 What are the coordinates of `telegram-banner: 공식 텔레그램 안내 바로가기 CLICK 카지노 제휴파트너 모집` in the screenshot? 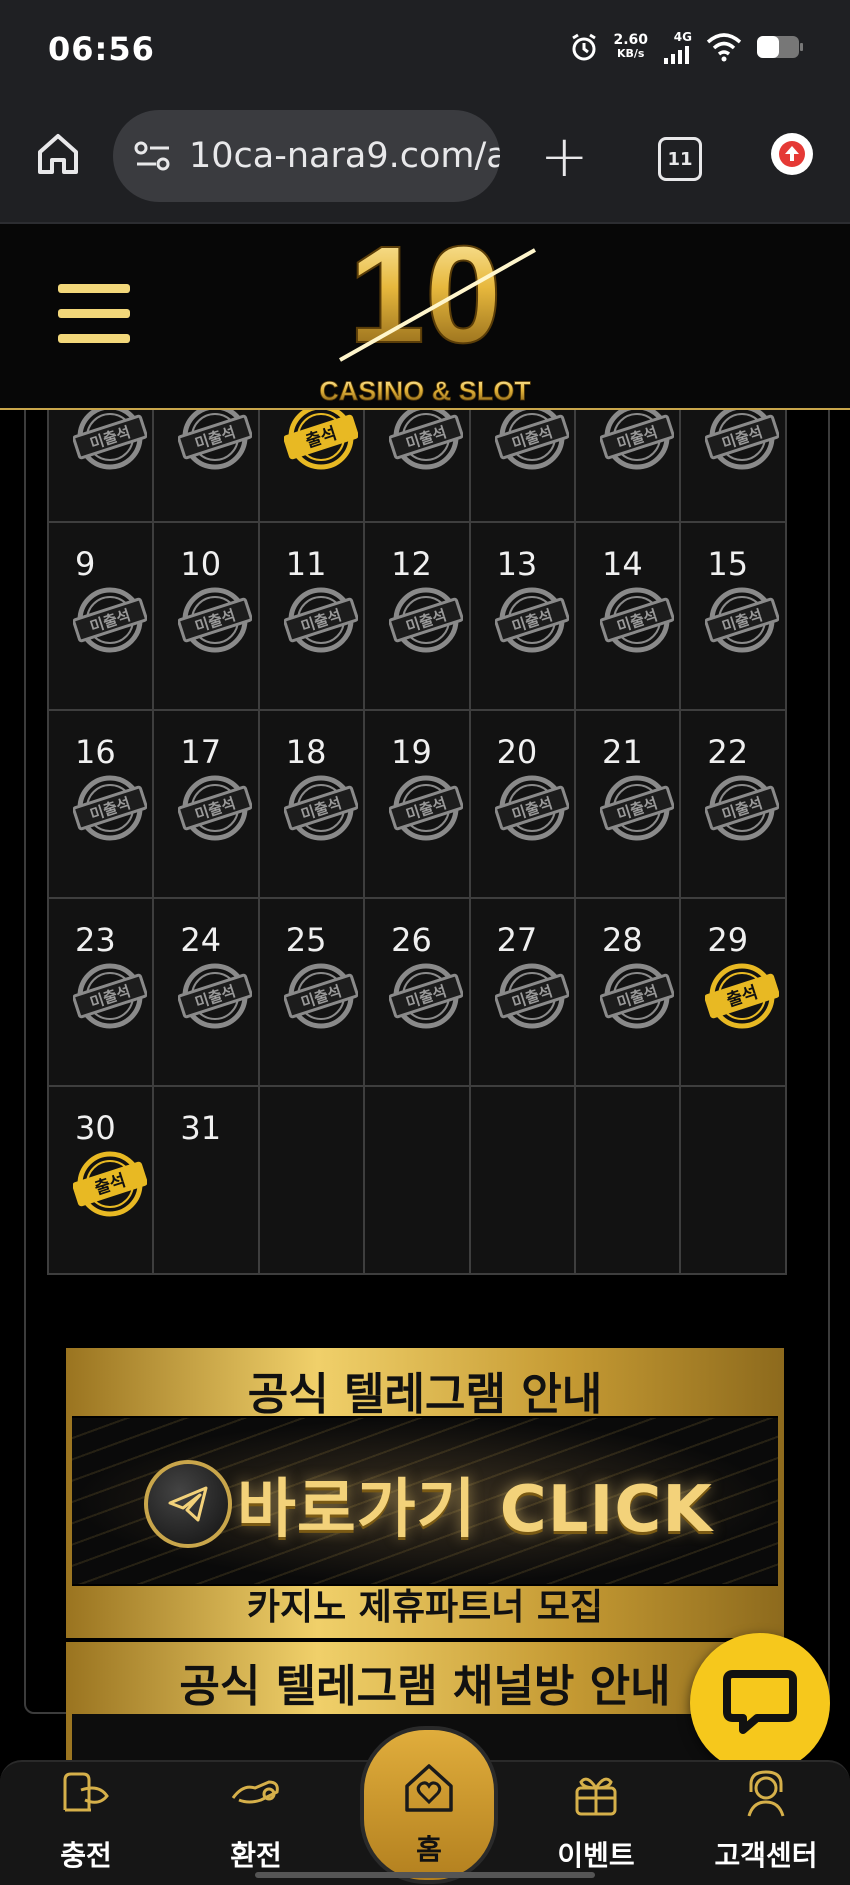 It's located at (425, 1493).